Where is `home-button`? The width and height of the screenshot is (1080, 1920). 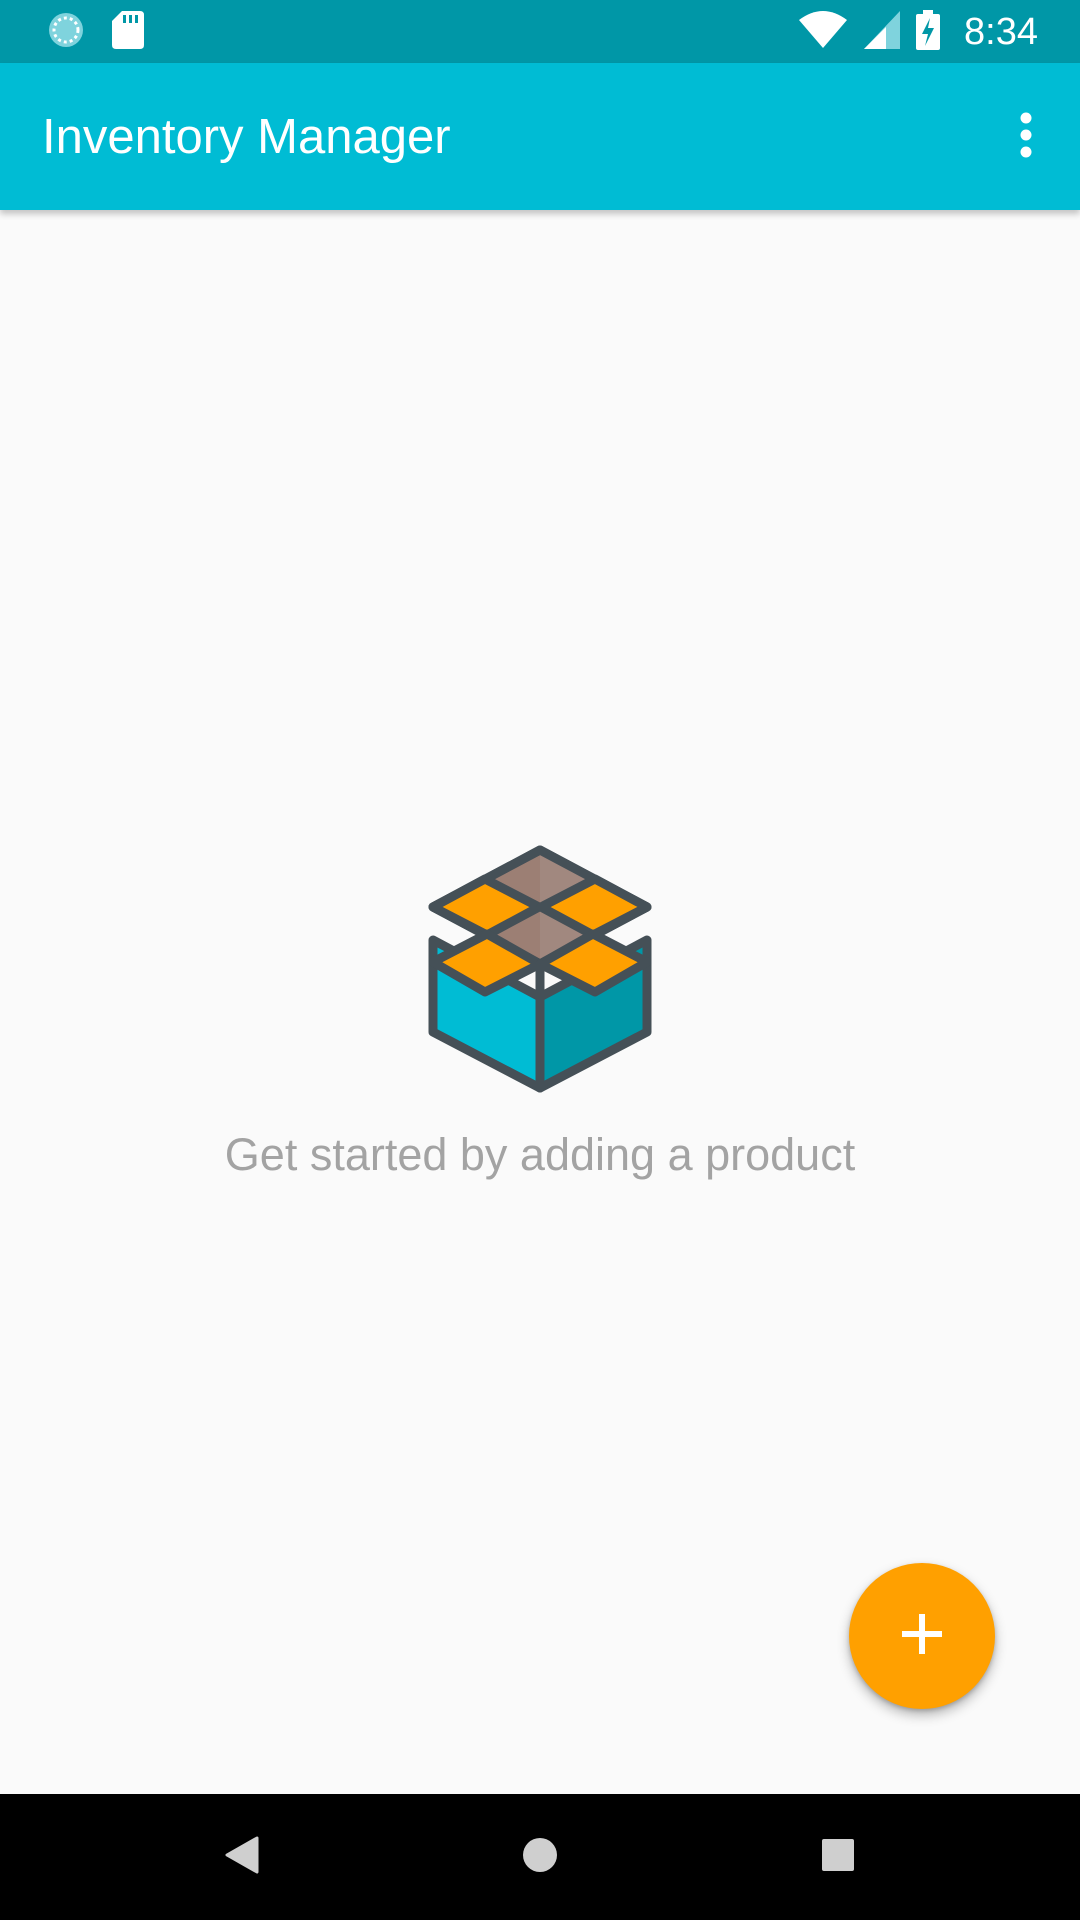
home-button is located at coordinates (540, 1857).